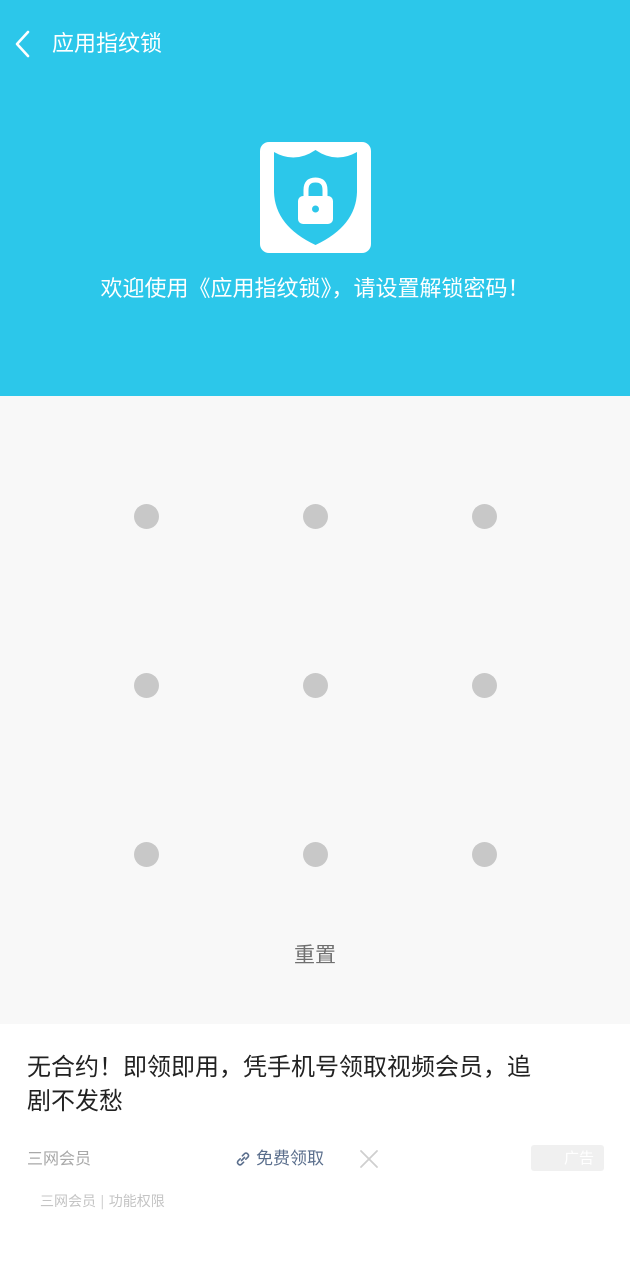 This screenshot has height=1280, width=630. What do you see at coordinates (59, 1158) in the screenshot?
I see `ad-source: 三网会员` at bounding box center [59, 1158].